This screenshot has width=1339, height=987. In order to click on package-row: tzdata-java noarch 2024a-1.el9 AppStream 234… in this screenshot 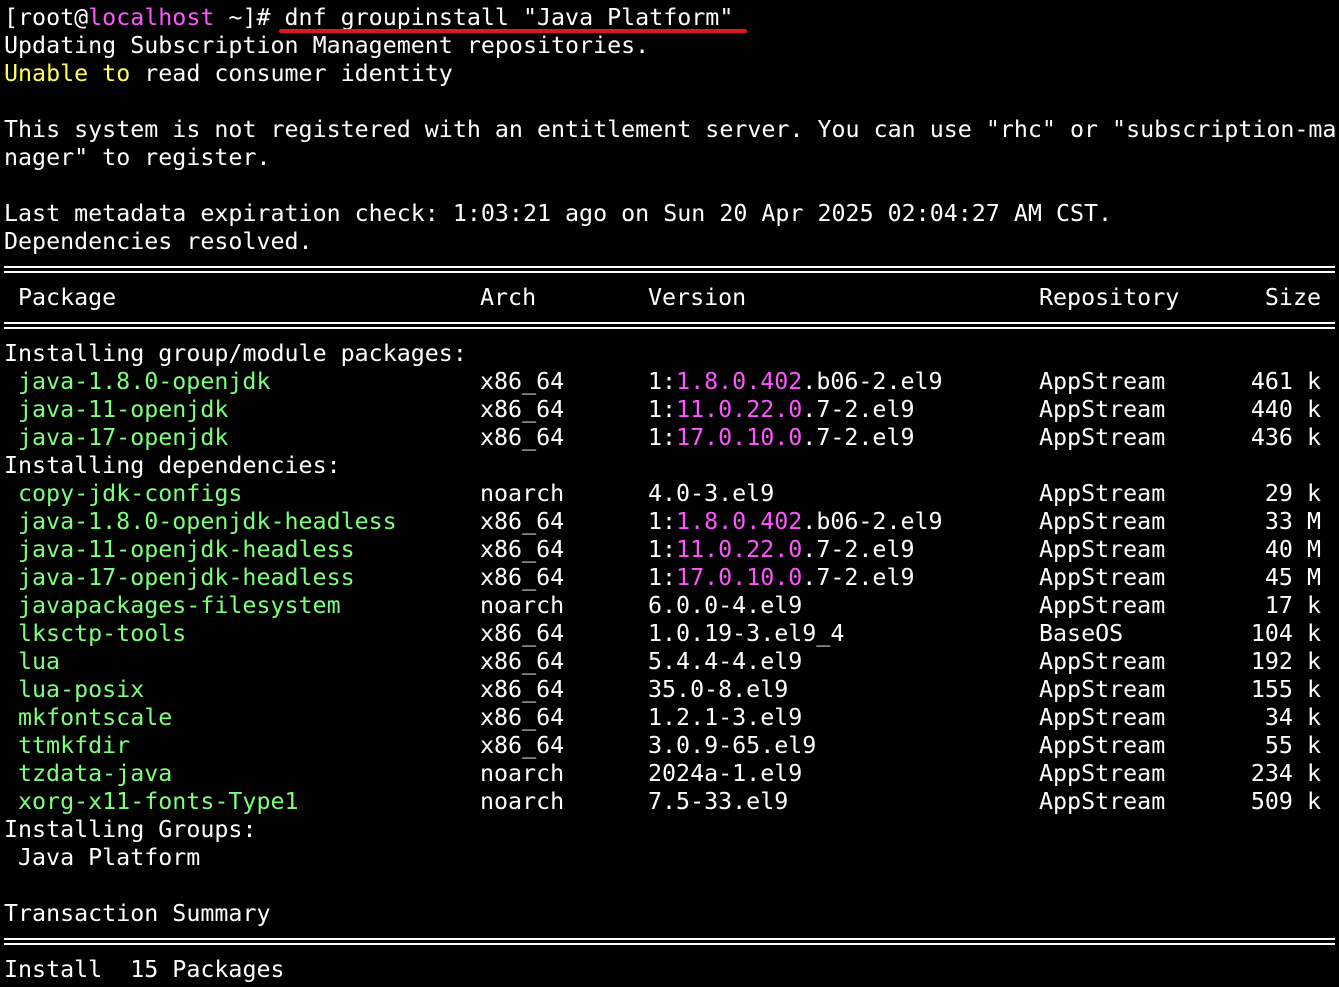, I will do `click(671, 774)`.